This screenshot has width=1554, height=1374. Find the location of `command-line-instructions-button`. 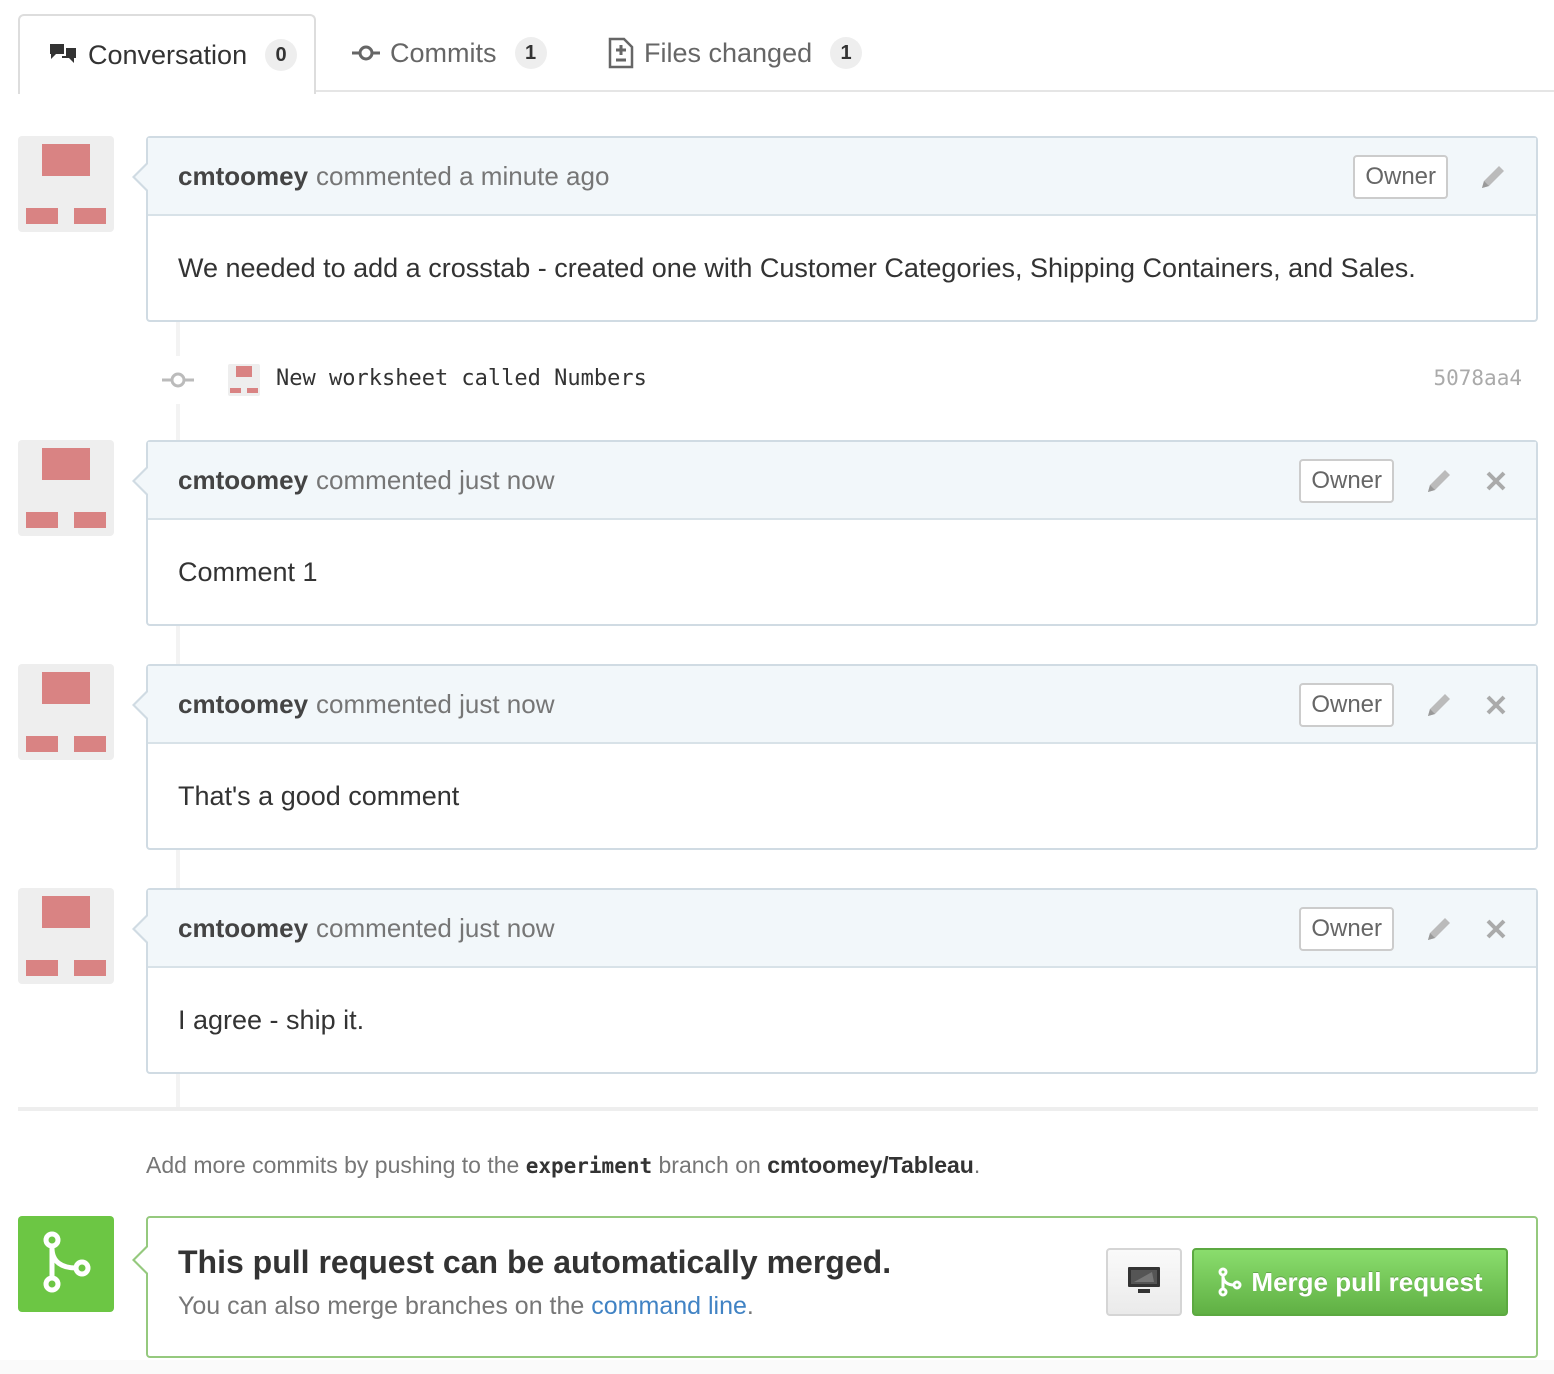

command-line-instructions-button is located at coordinates (1144, 1282).